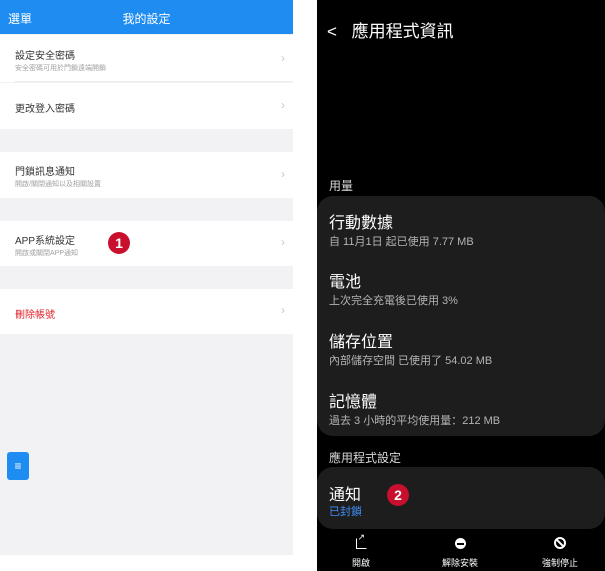  Describe the element at coordinates (45, 241) in the screenshot. I see `row-title: APP系統設定` at that location.